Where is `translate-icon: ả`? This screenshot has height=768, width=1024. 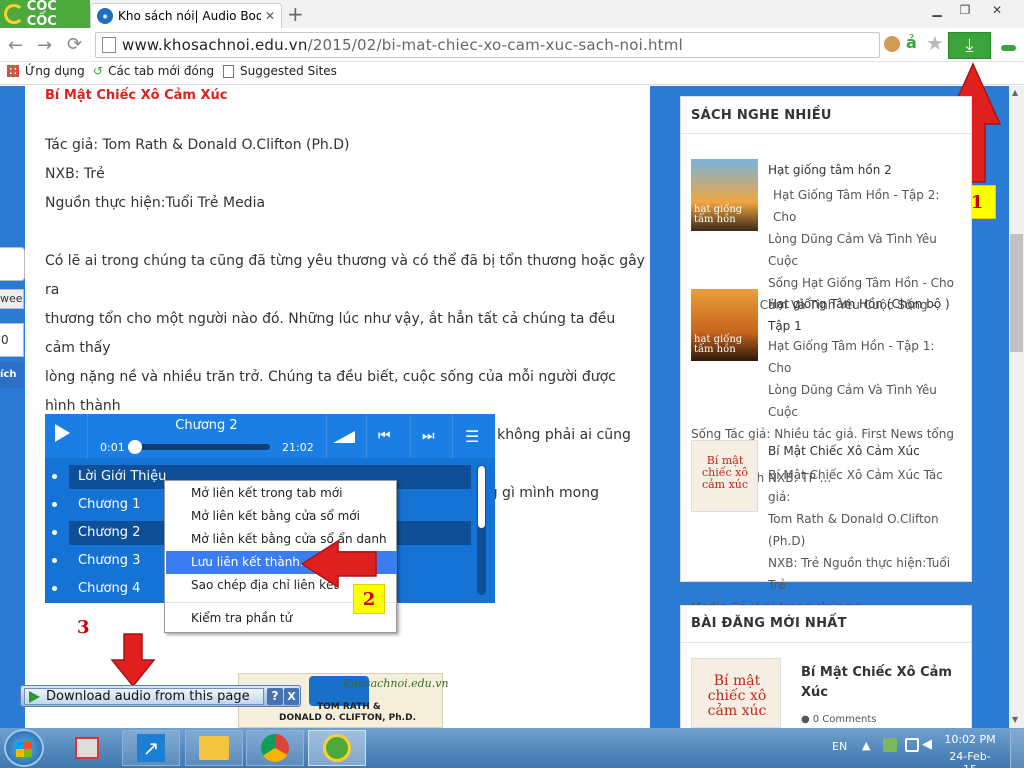
translate-icon: ả is located at coordinates (911, 42).